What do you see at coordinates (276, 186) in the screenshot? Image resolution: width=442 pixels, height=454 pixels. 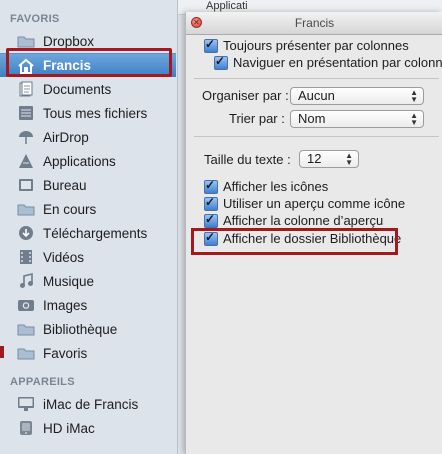 I see `checkbox-label: Afficher les icônes` at bounding box center [276, 186].